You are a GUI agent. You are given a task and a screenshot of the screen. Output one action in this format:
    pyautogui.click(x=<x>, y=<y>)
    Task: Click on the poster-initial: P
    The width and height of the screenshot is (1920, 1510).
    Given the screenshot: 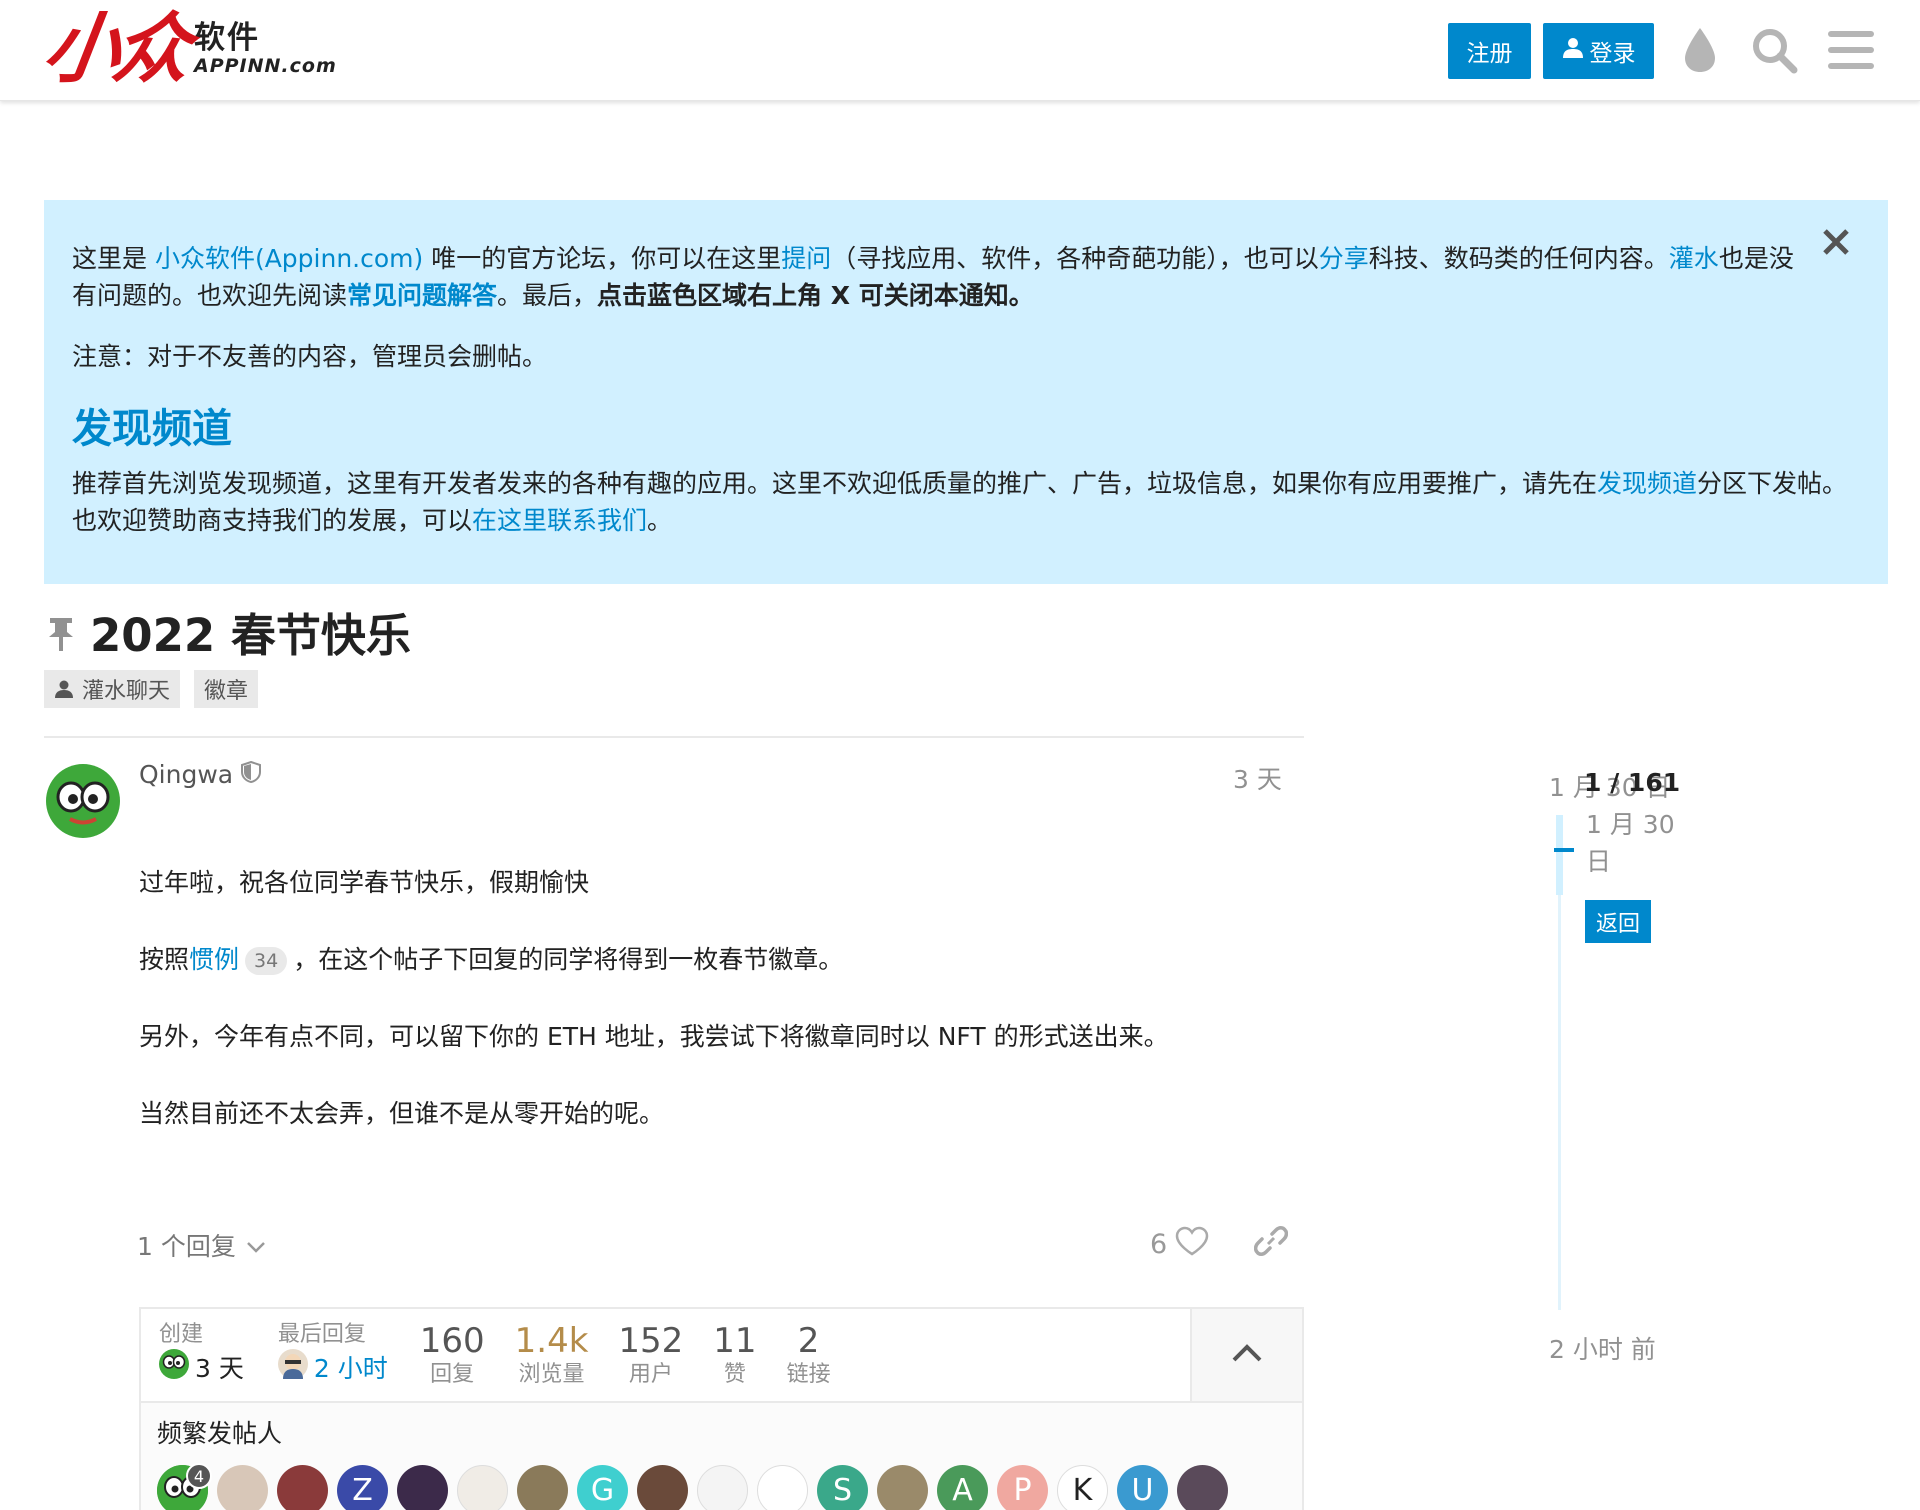 What is the action you would take?
    pyautogui.click(x=1022, y=1490)
    